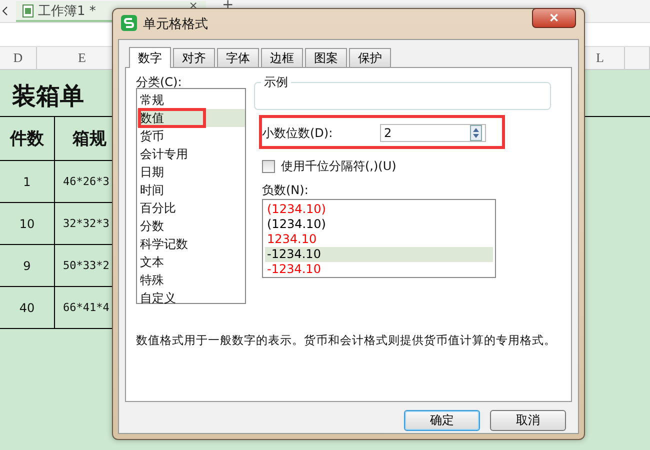 The width and height of the screenshot is (650, 450). I want to click on negative-numbers-label: 负数(N):, so click(285, 189).